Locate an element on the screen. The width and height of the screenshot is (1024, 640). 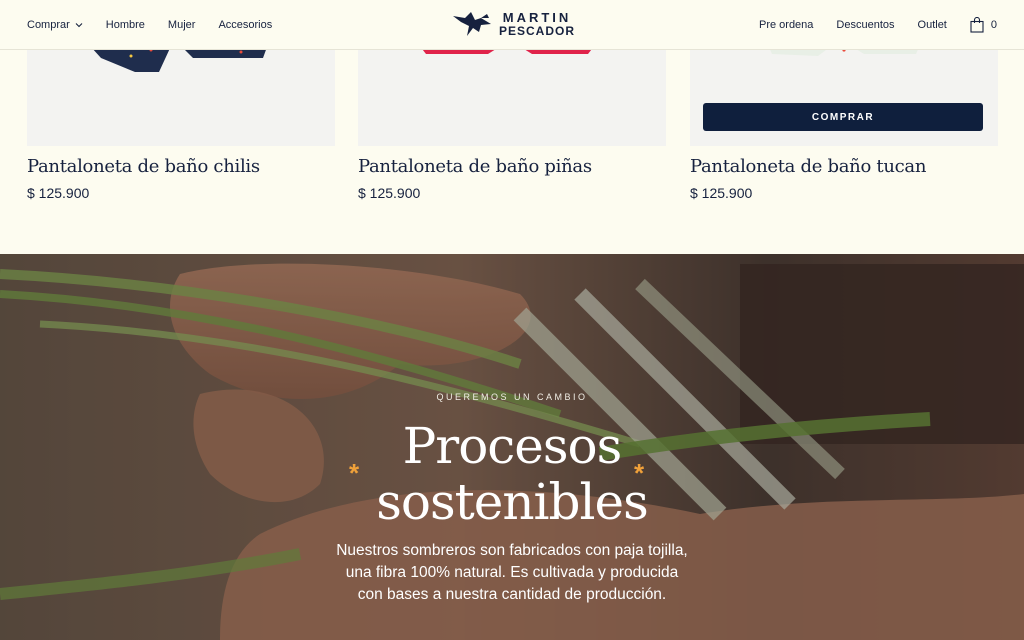
product-title: Pantaloneta de baño chilis is located at coordinates (181, 166).